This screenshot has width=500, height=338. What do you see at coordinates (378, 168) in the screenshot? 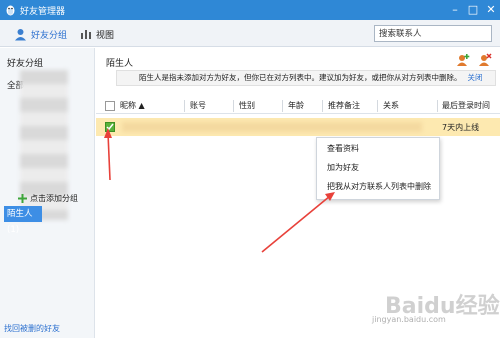
I see `context-menu: 查看资料 加为好友 把我从对方联系人列表中删除` at bounding box center [378, 168].